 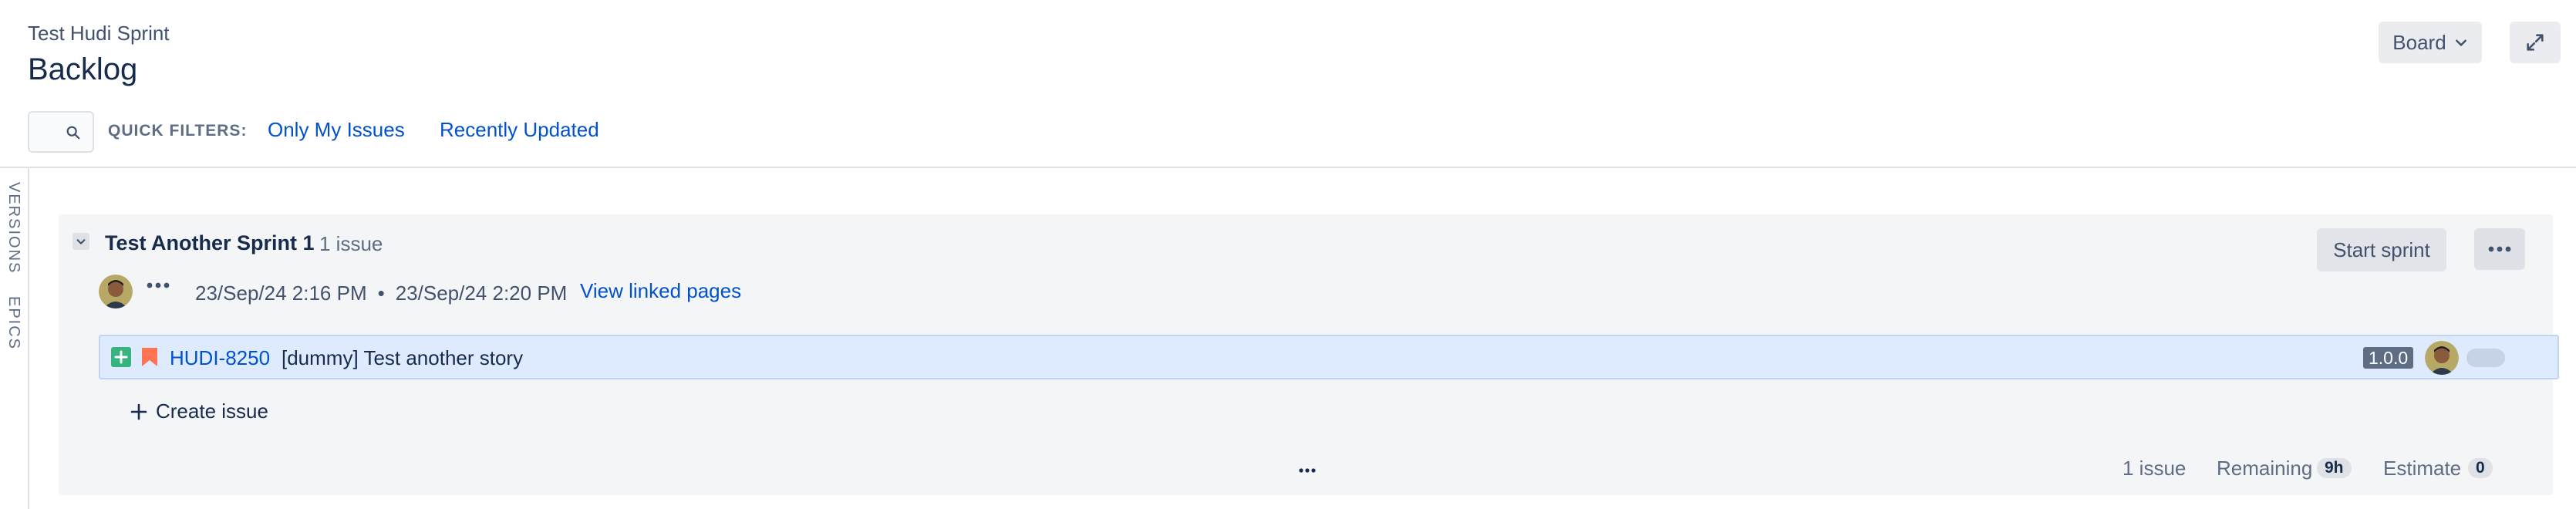 I want to click on sprint-name: Test Another Sprint 1, so click(x=210, y=242).